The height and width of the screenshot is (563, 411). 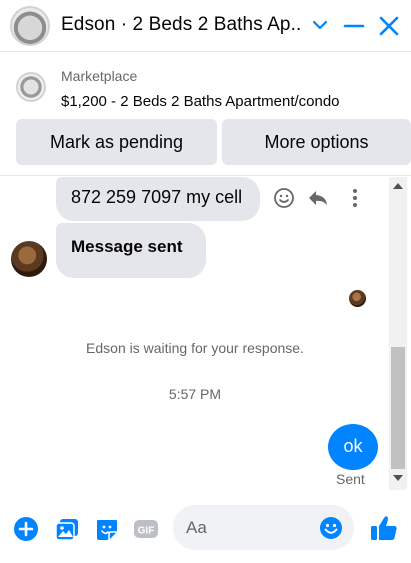 What do you see at coordinates (99, 76) in the screenshot?
I see `marketplace-label: Marketplace` at bounding box center [99, 76].